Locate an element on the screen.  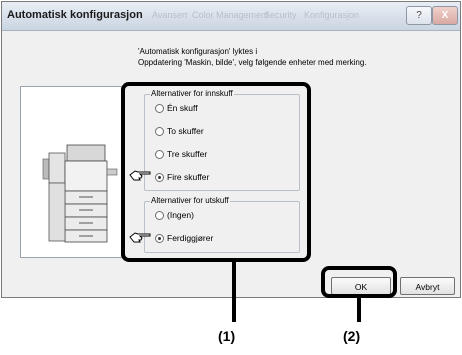
callout-box-ok is located at coordinates (359, 282).